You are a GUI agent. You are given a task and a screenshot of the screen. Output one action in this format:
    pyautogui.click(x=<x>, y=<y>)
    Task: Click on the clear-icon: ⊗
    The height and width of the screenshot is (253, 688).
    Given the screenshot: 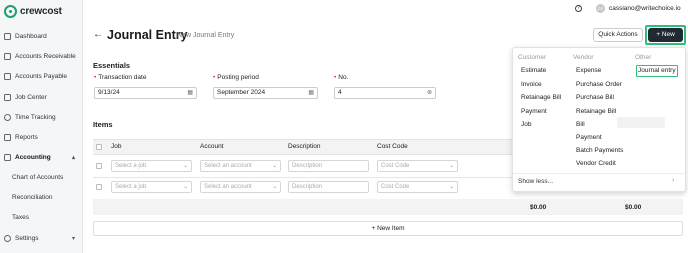 What is the action you would take?
    pyautogui.click(x=429, y=93)
    